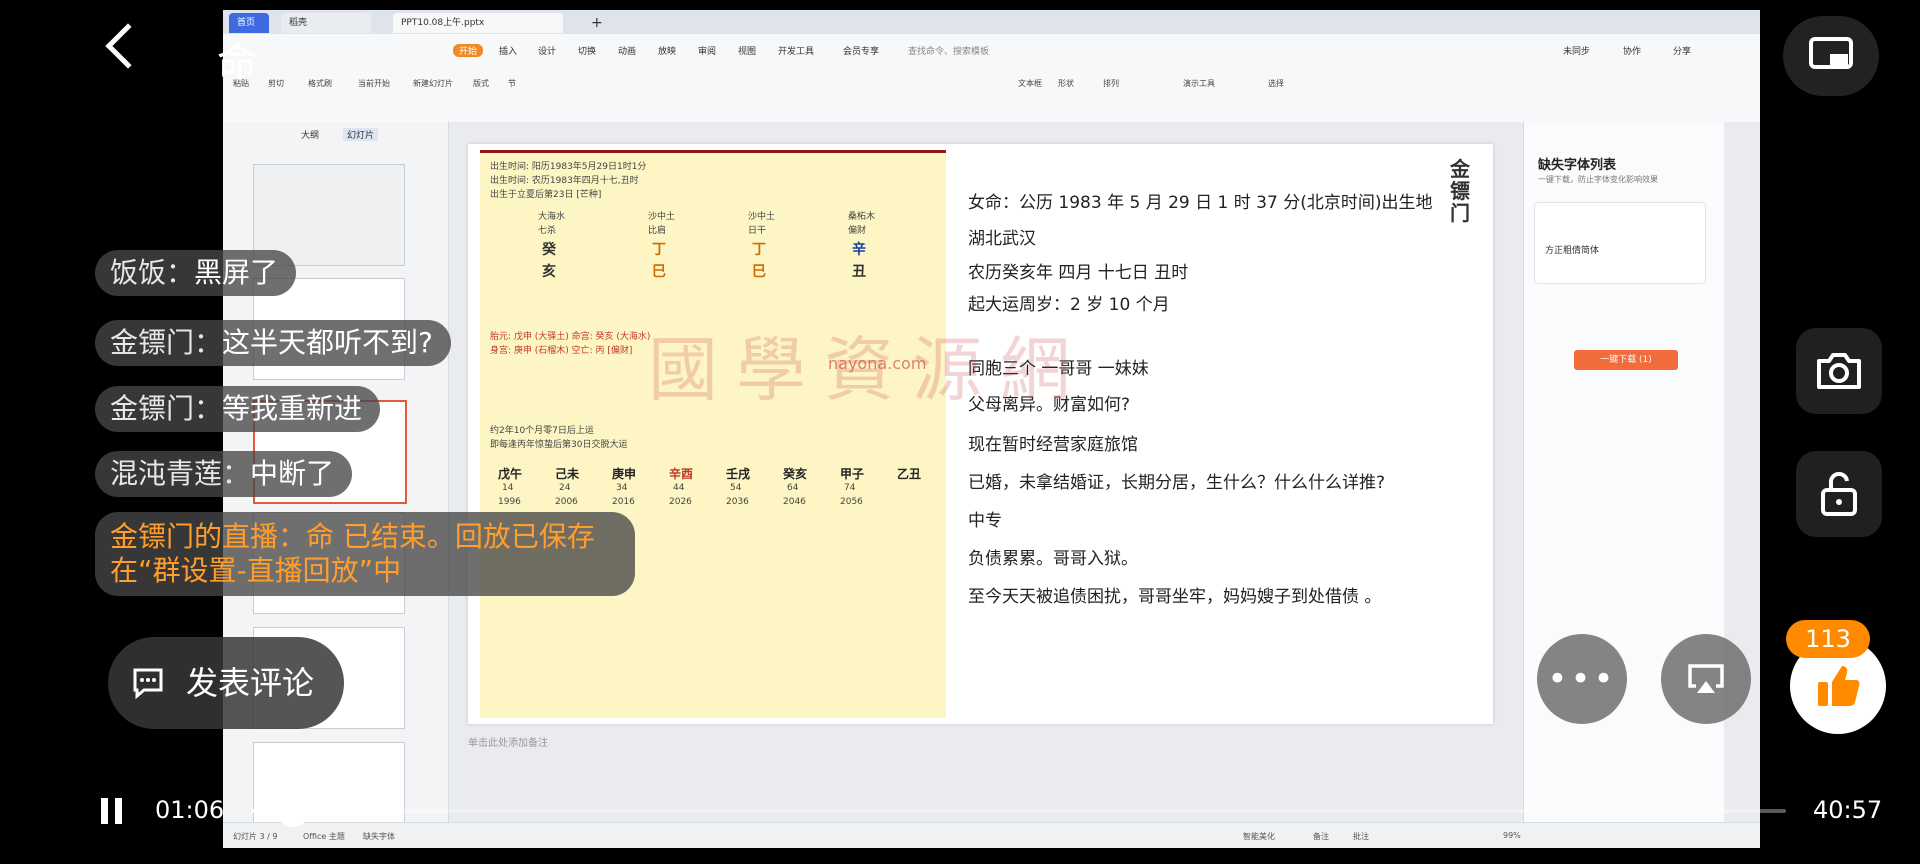 This screenshot has height=864, width=1920. Describe the element at coordinates (909, 474) in the screenshot. I see `dayun-pillar: 乙丑` at that location.